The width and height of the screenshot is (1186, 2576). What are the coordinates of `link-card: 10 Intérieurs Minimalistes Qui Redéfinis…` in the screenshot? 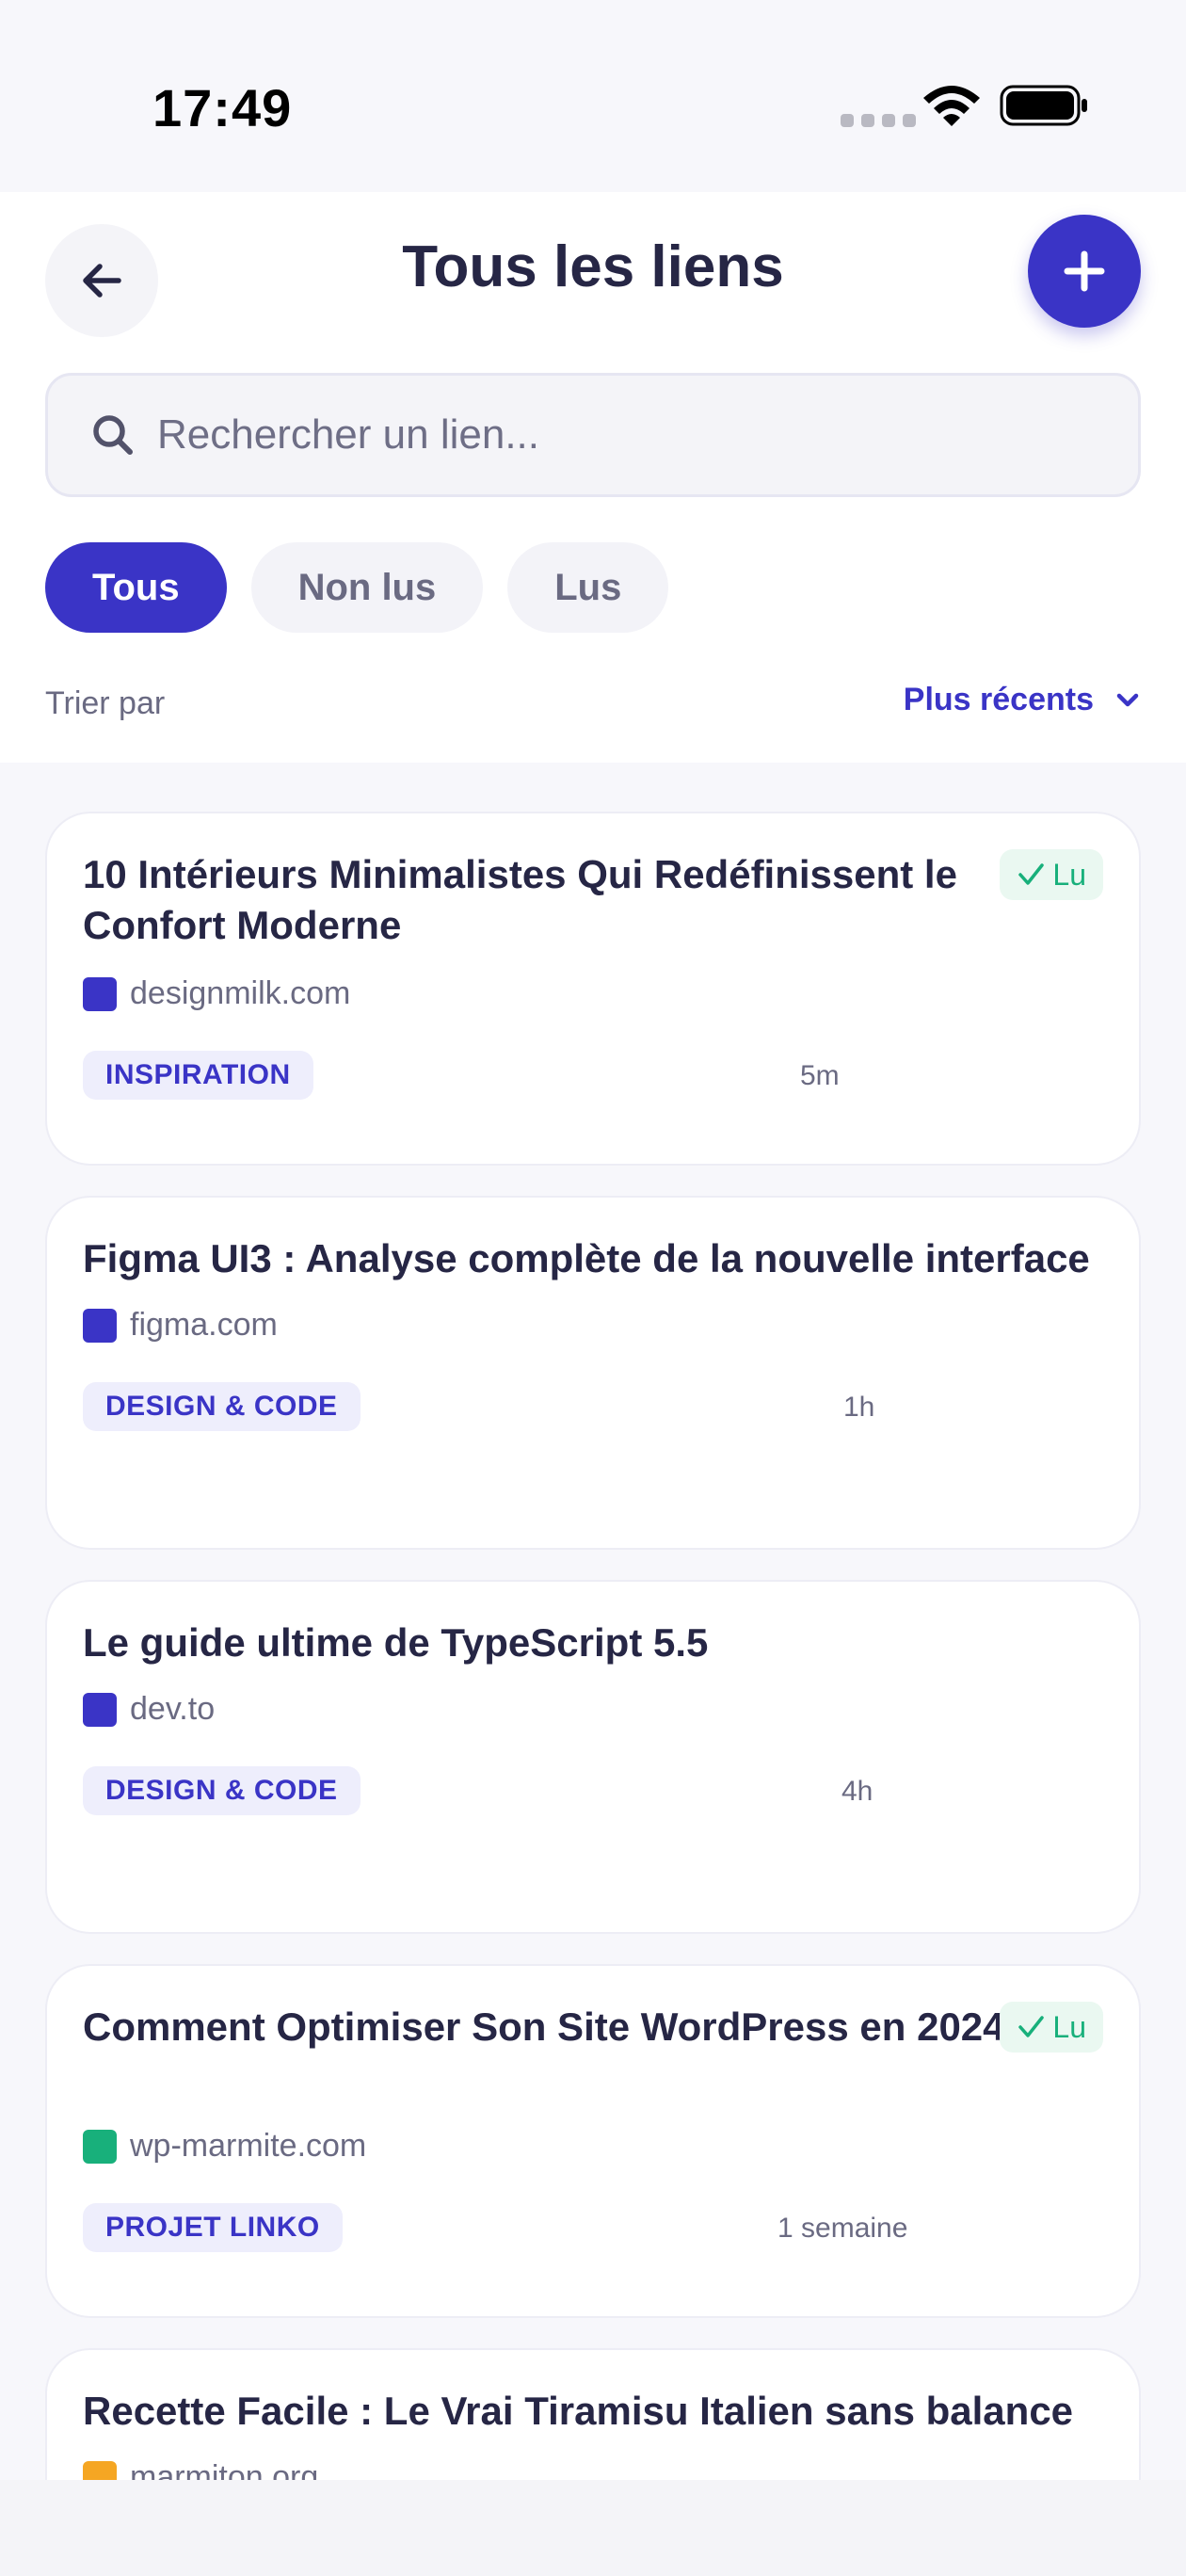 It's located at (593, 989).